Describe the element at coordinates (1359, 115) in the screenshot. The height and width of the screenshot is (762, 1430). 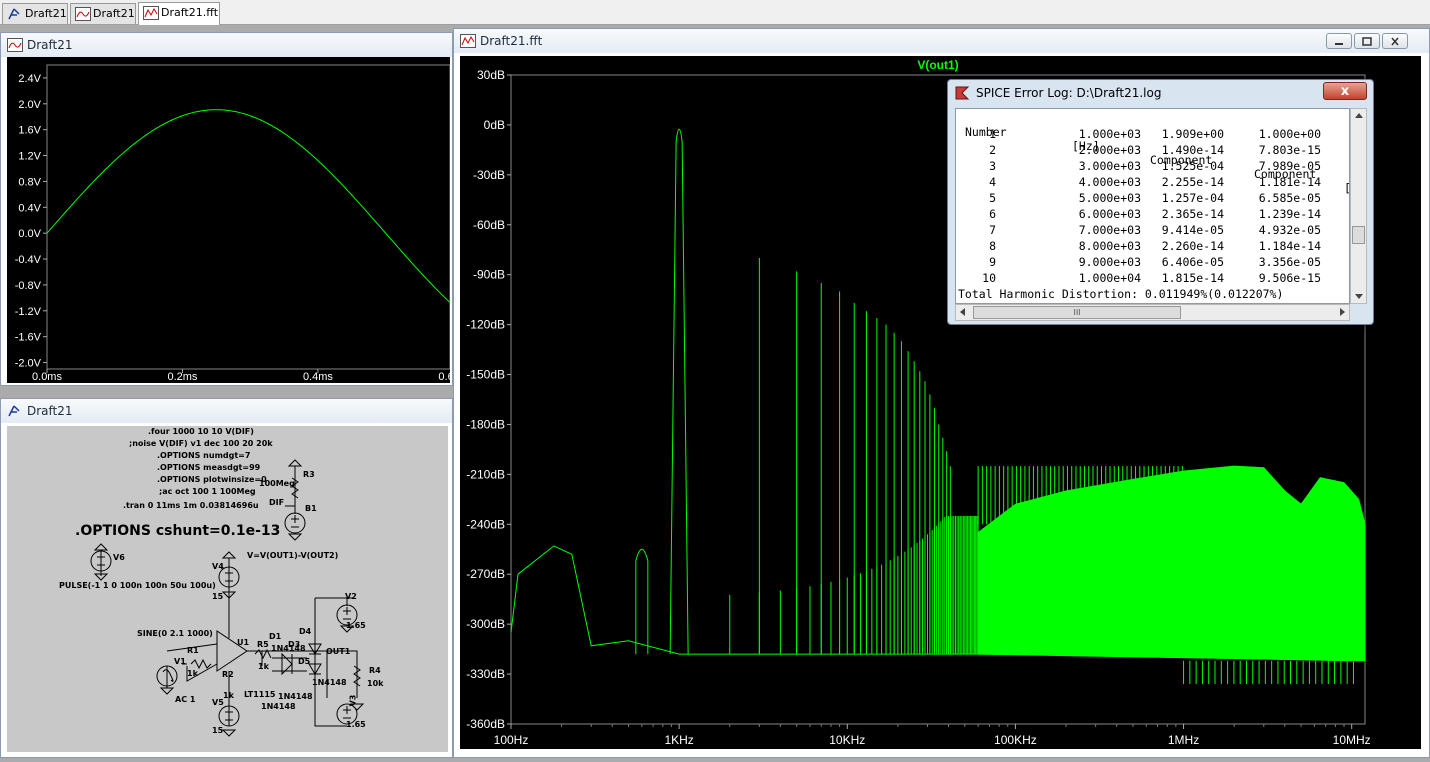
I see `scroll-up-arrow` at that location.